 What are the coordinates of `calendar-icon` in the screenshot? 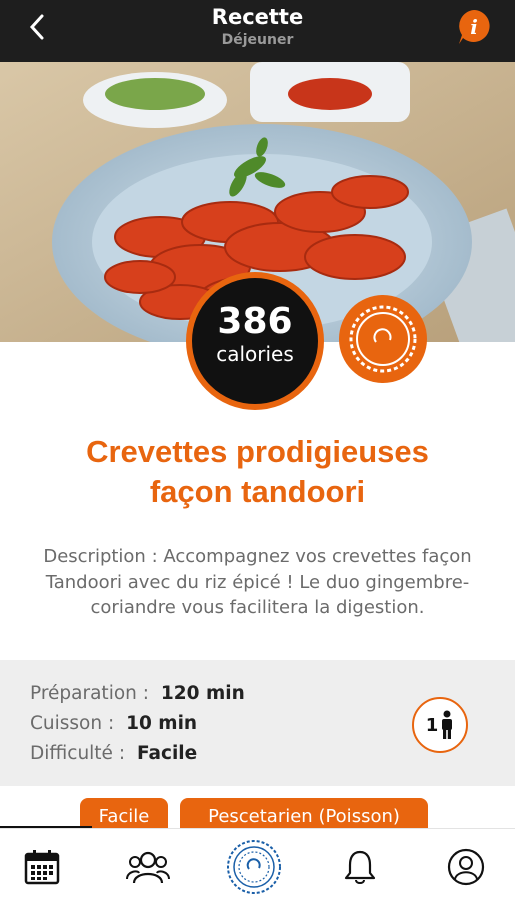 It's located at (42, 867).